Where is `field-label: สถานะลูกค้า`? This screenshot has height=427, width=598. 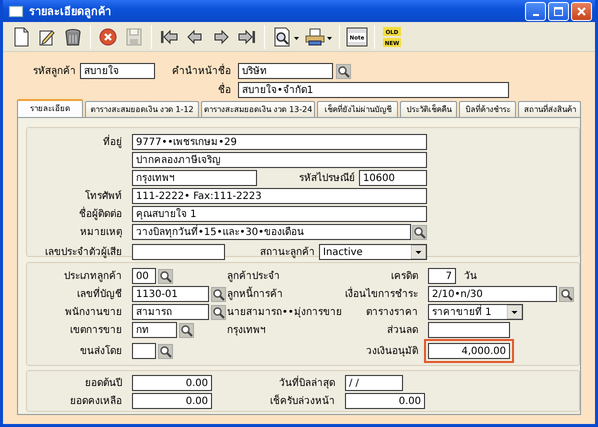
field-label: สถานะลูกค้า is located at coordinates (287, 252).